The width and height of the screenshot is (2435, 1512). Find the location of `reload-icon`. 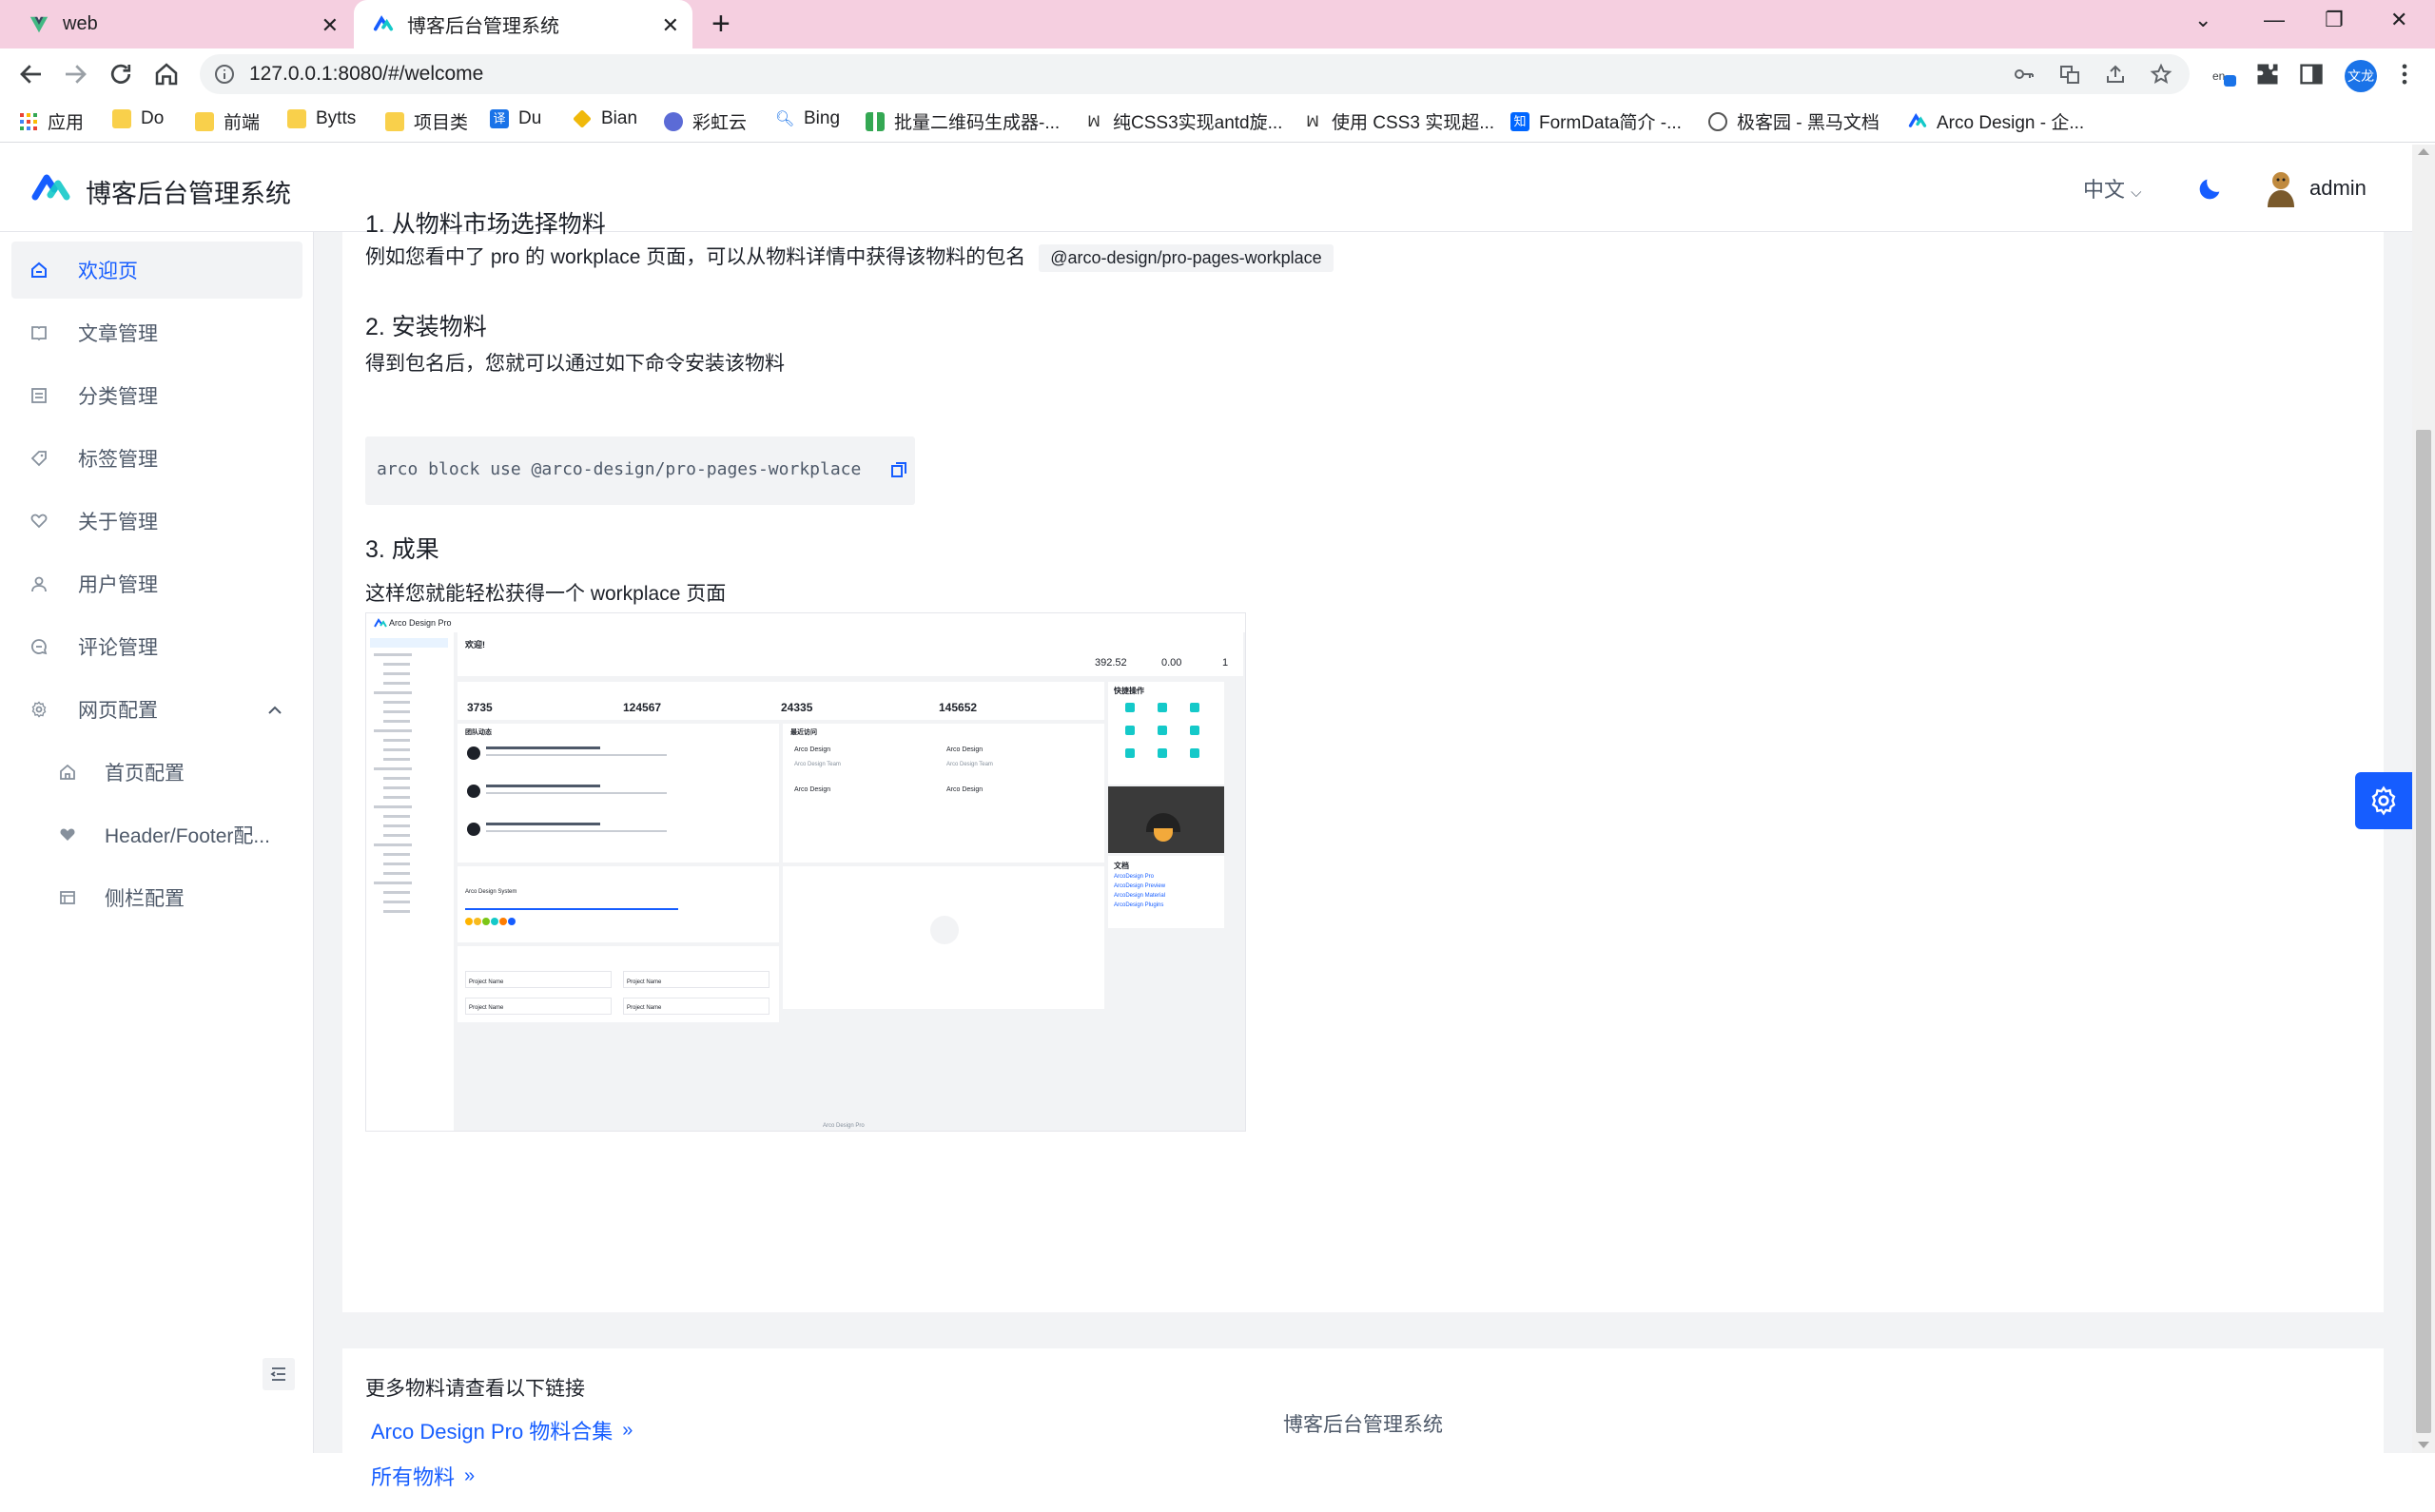

reload-icon is located at coordinates (121, 74).